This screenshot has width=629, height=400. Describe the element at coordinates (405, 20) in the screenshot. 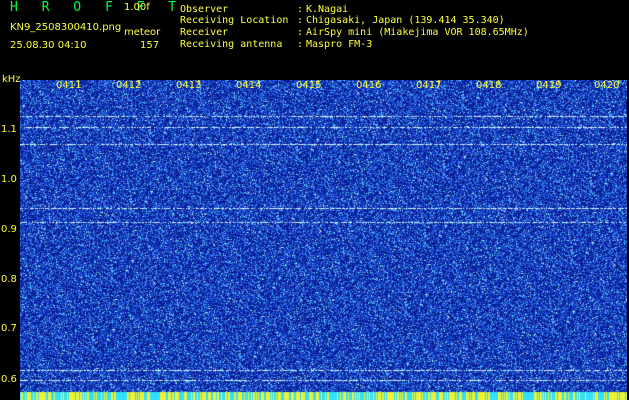

I see `location-value: Chigasaki, Japan (139.414 35.340)` at that location.